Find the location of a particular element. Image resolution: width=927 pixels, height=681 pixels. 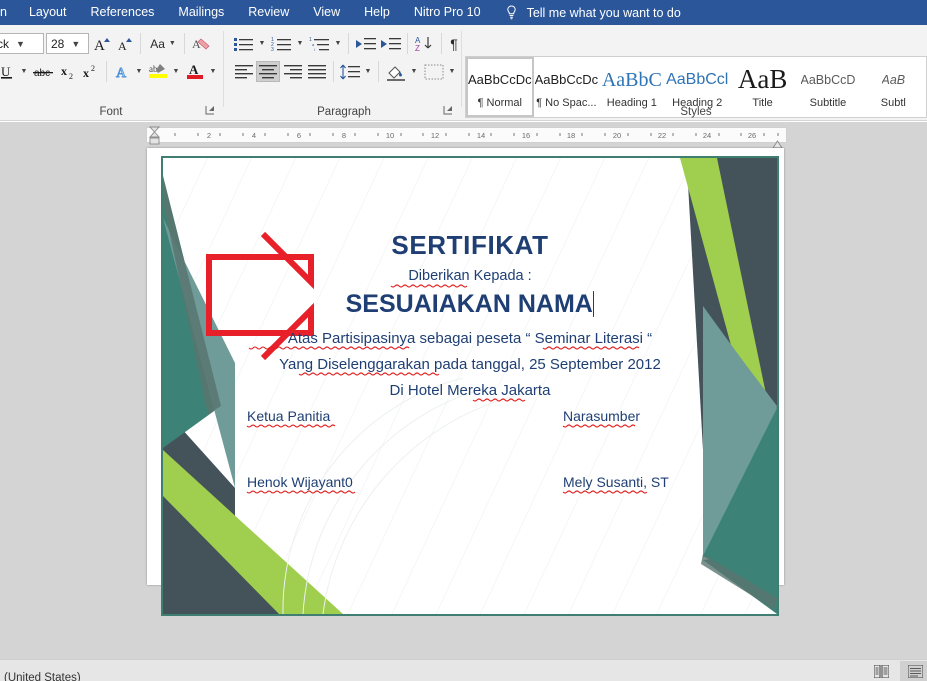

superscript-button: x2 is located at coordinates (91, 71).